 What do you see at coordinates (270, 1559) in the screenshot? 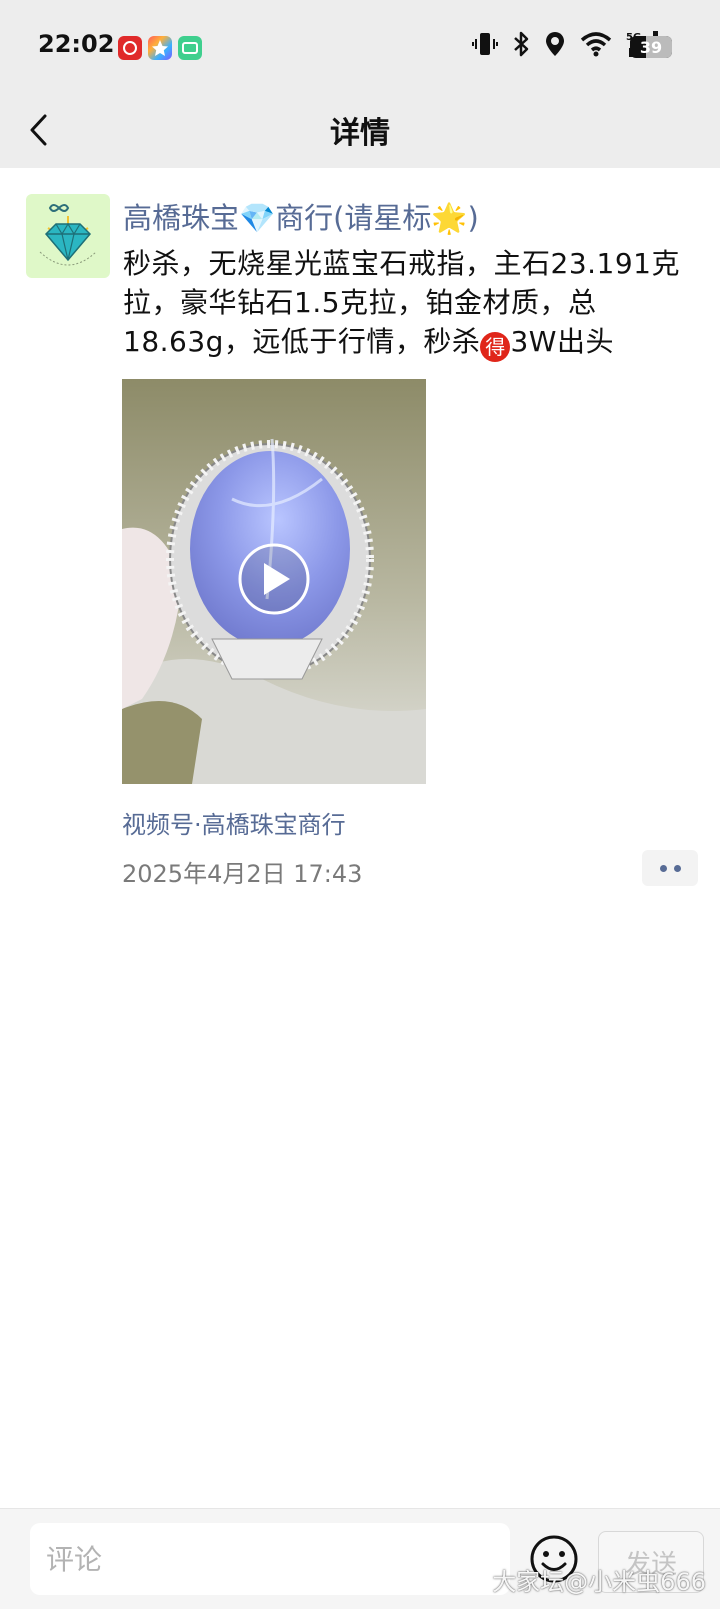
I see `comment-input` at bounding box center [270, 1559].